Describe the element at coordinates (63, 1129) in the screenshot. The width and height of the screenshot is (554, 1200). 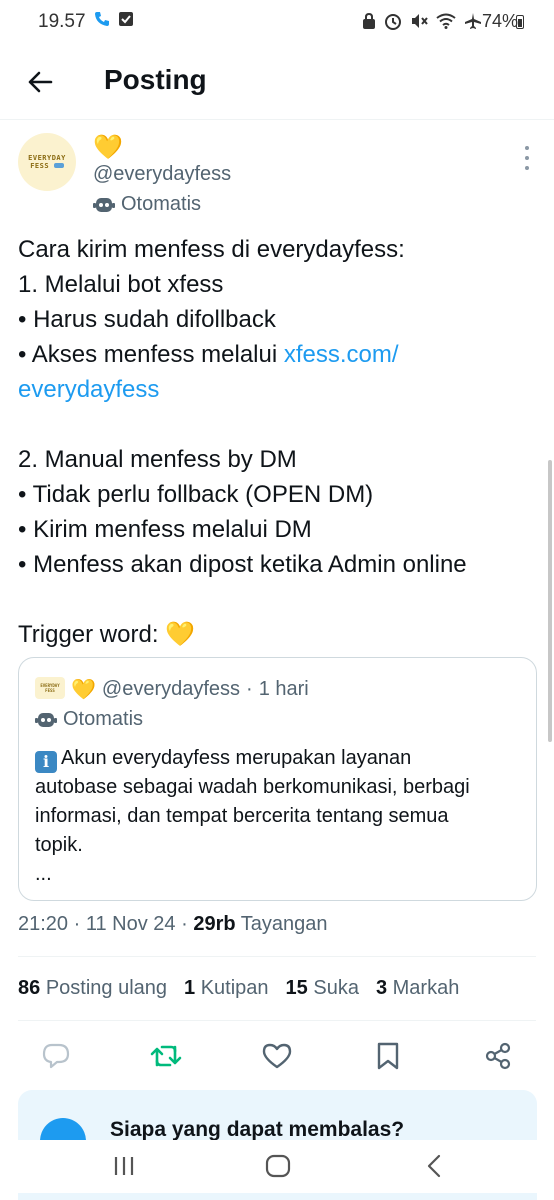
I see `mention-icon` at that location.